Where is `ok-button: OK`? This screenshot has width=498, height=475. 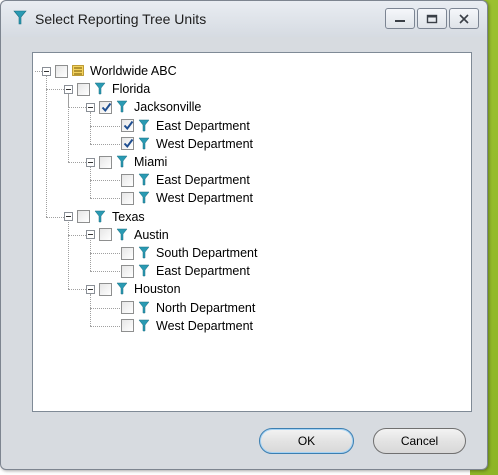 ok-button: OK is located at coordinates (306, 441).